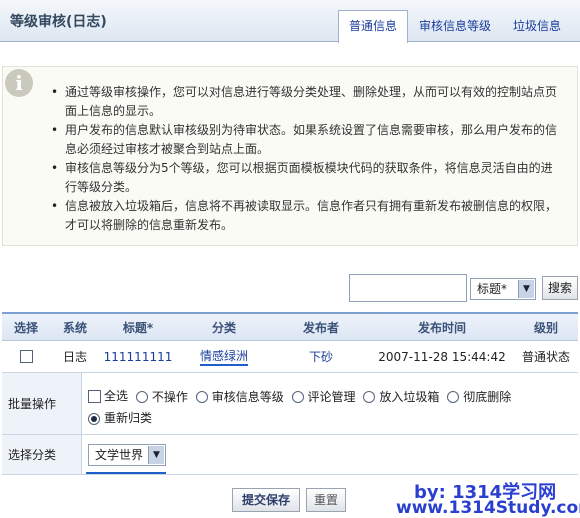  Describe the element at coordinates (74, 357) in the screenshot. I see `row-system: 日志` at that location.